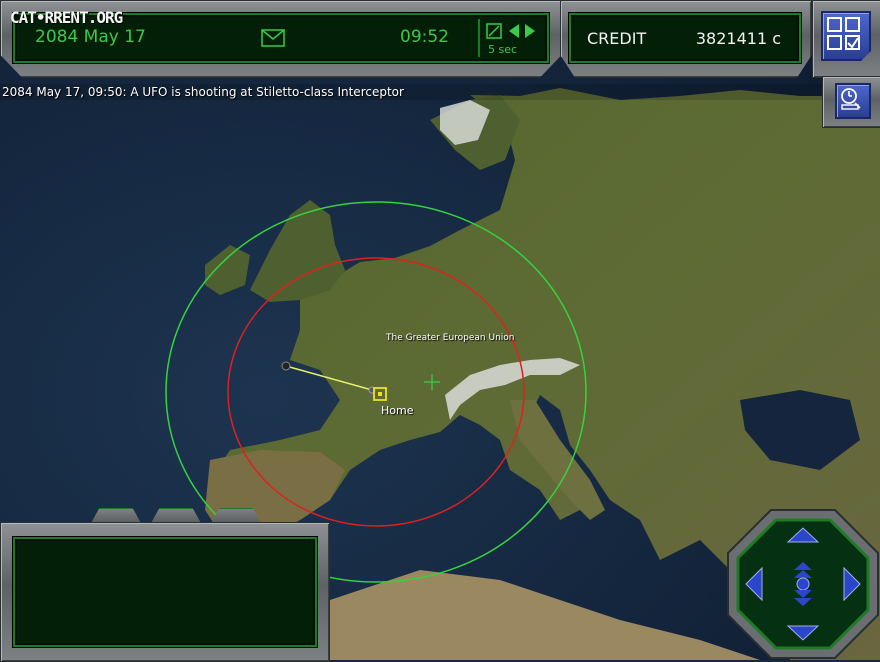  Describe the element at coordinates (494, 31) in the screenshot. I see `pause-toggle-icon` at that location.